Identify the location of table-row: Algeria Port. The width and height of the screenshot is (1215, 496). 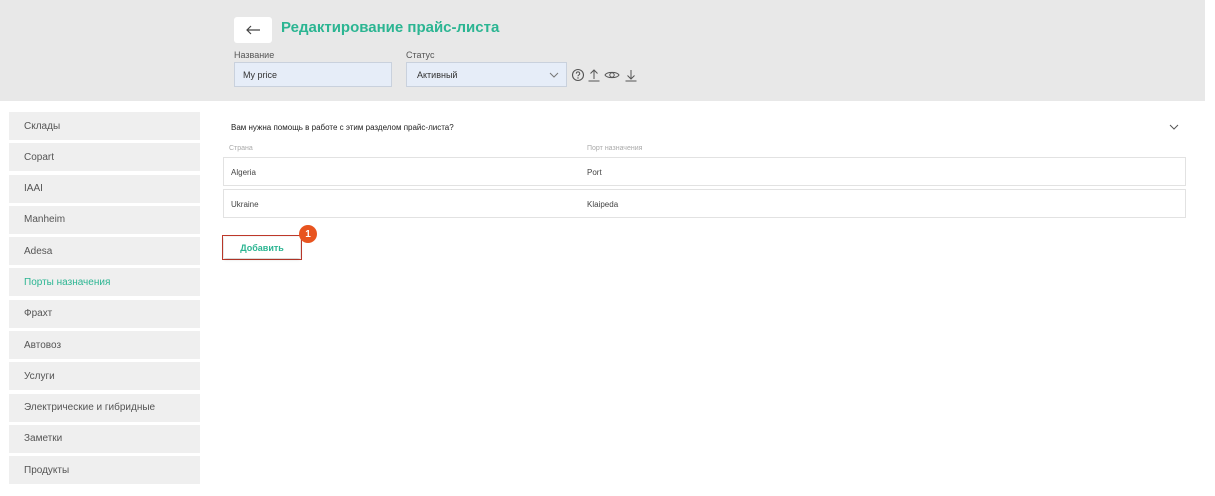
(704, 171).